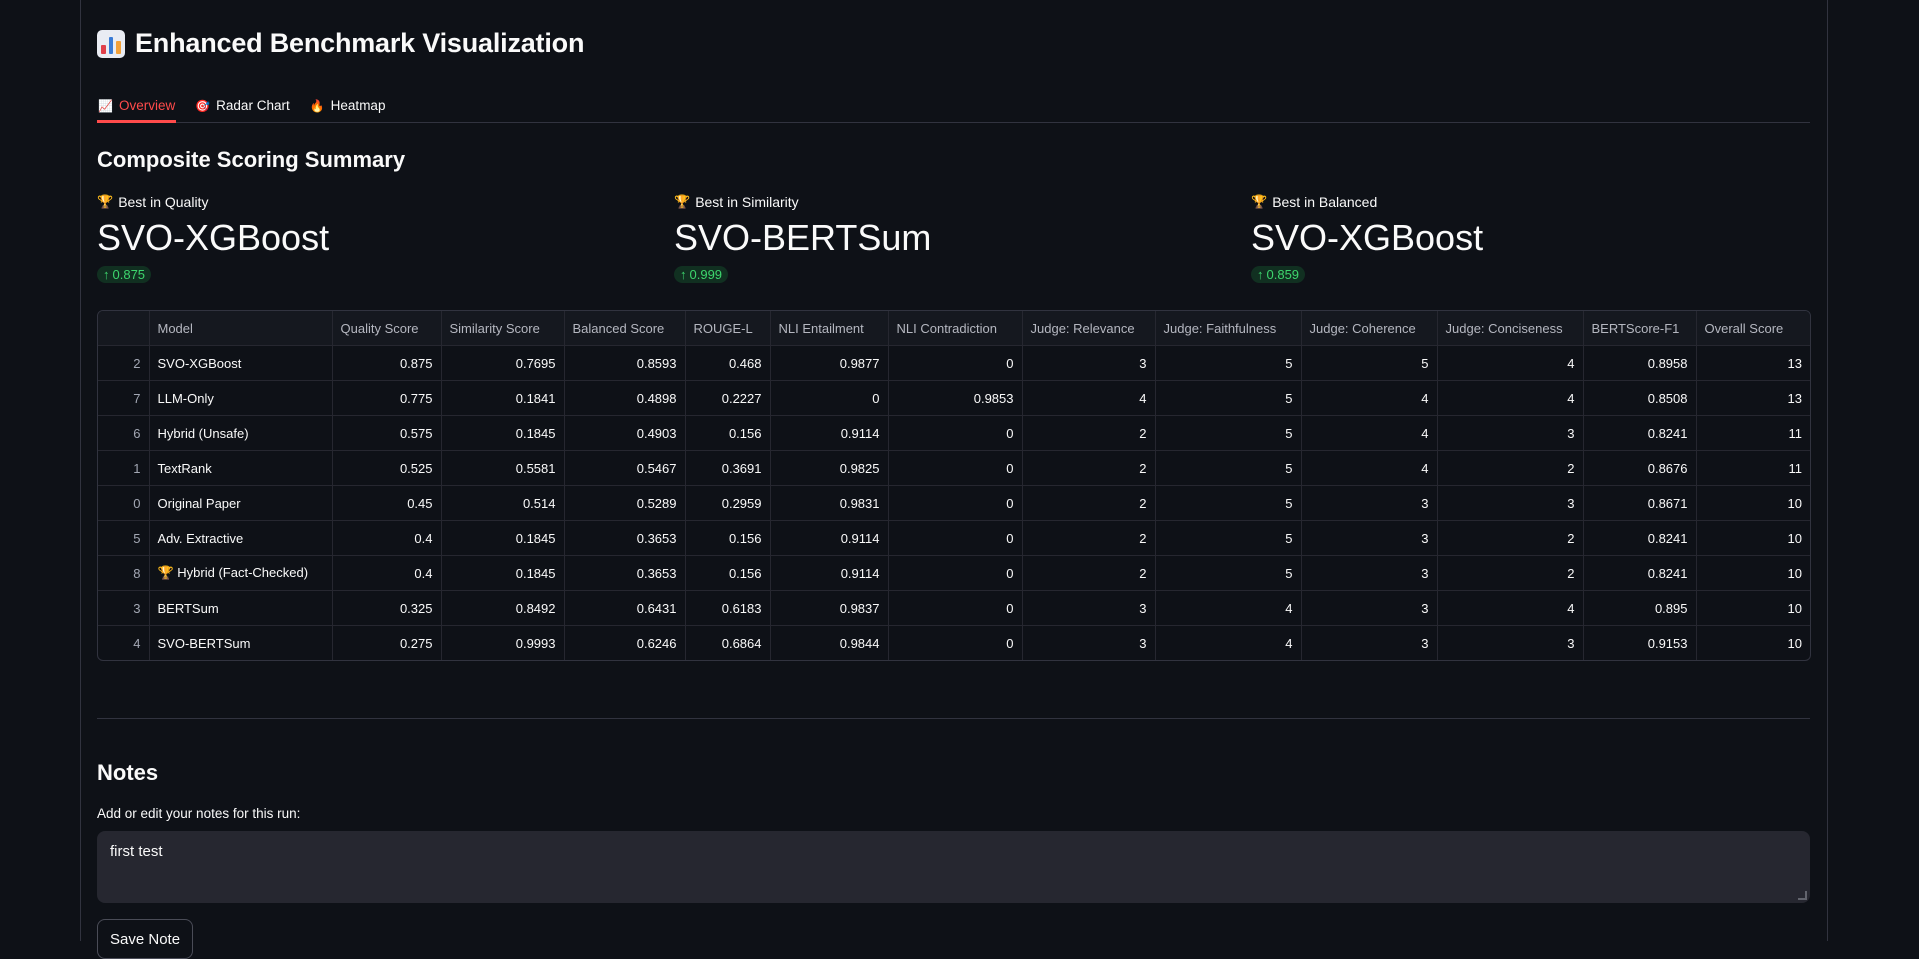 This screenshot has width=1919, height=959. What do you see at coordinates (387, 573) in the screenshot?
I see `metric-cell: 0.4` at bounding box center [387, 573].